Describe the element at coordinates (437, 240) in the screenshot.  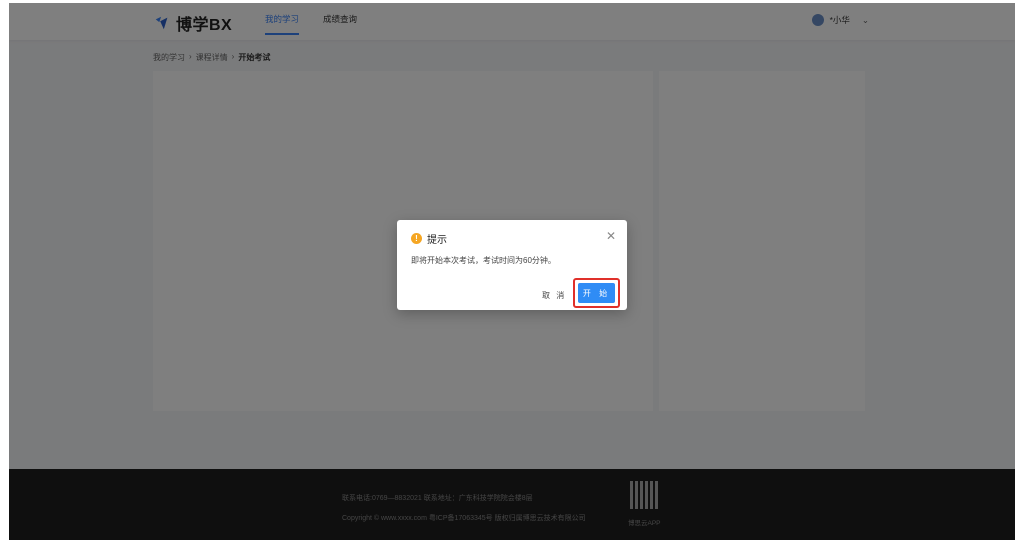
I see `dialog-title: 提示` at that location.